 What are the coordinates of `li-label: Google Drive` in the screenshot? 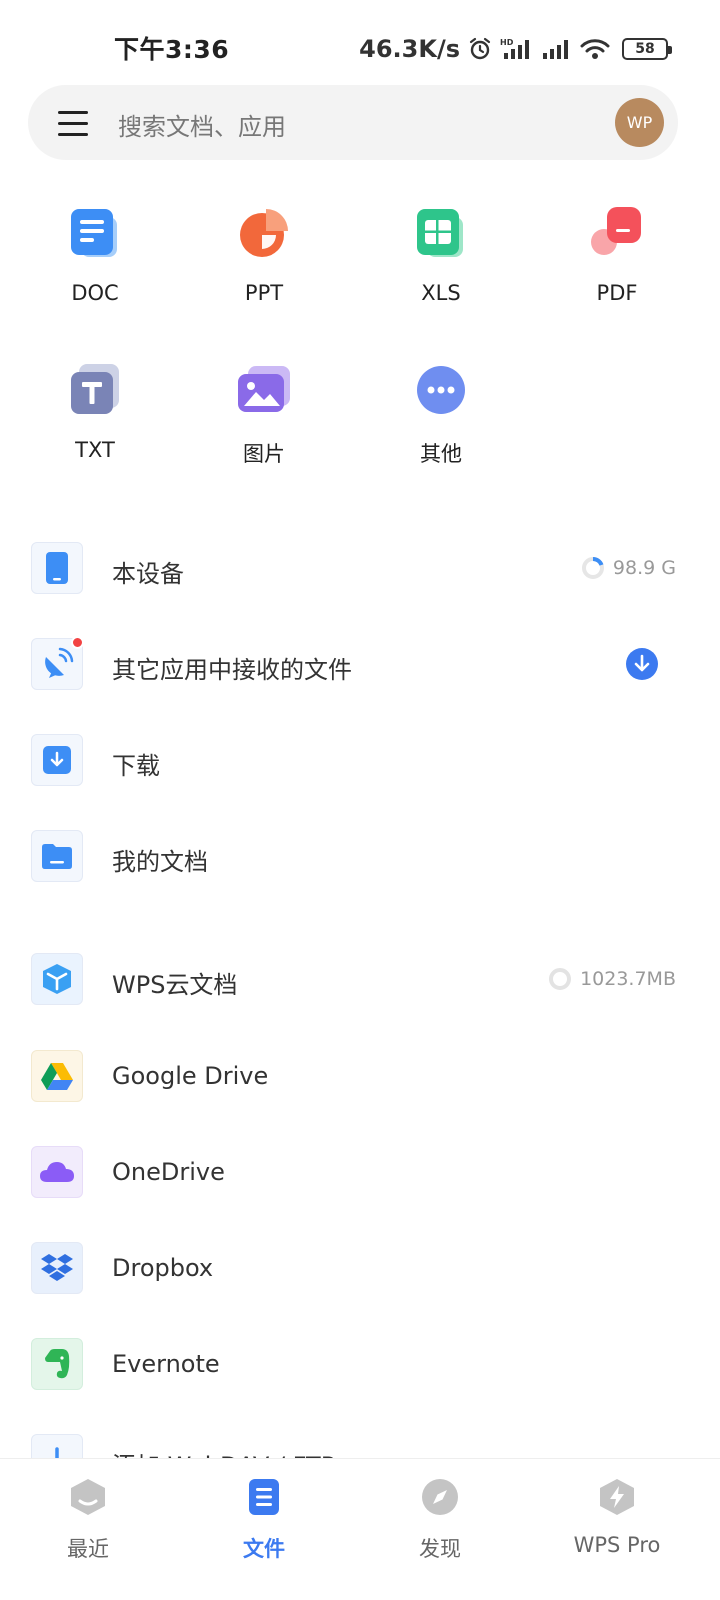 It's located at (190, 1076).